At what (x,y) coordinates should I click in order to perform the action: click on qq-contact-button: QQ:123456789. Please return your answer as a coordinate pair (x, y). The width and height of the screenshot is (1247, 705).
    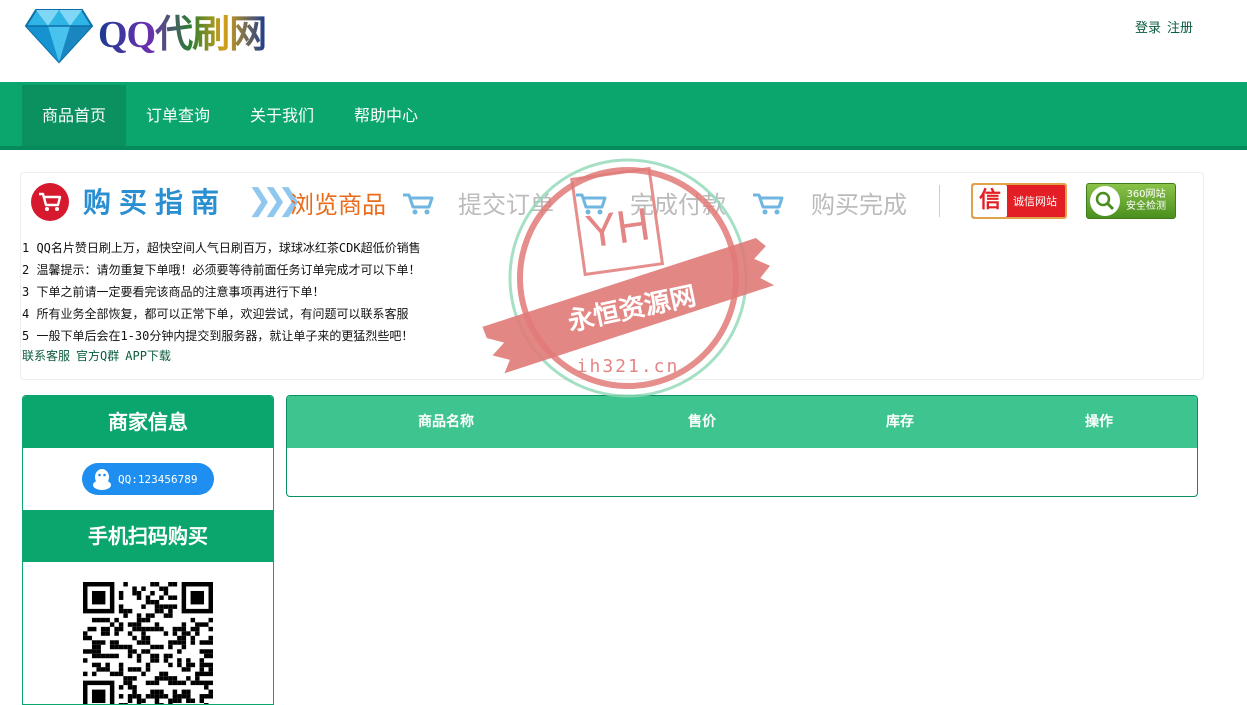
    Looking at the image, I should click on (148, 479).